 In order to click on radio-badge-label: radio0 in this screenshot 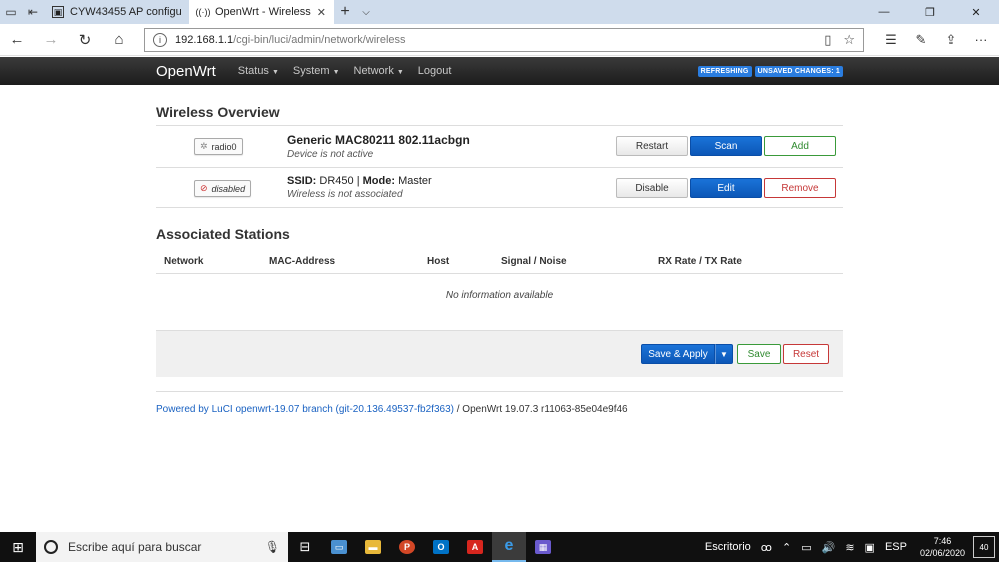, I will do `click(224, 146)`.